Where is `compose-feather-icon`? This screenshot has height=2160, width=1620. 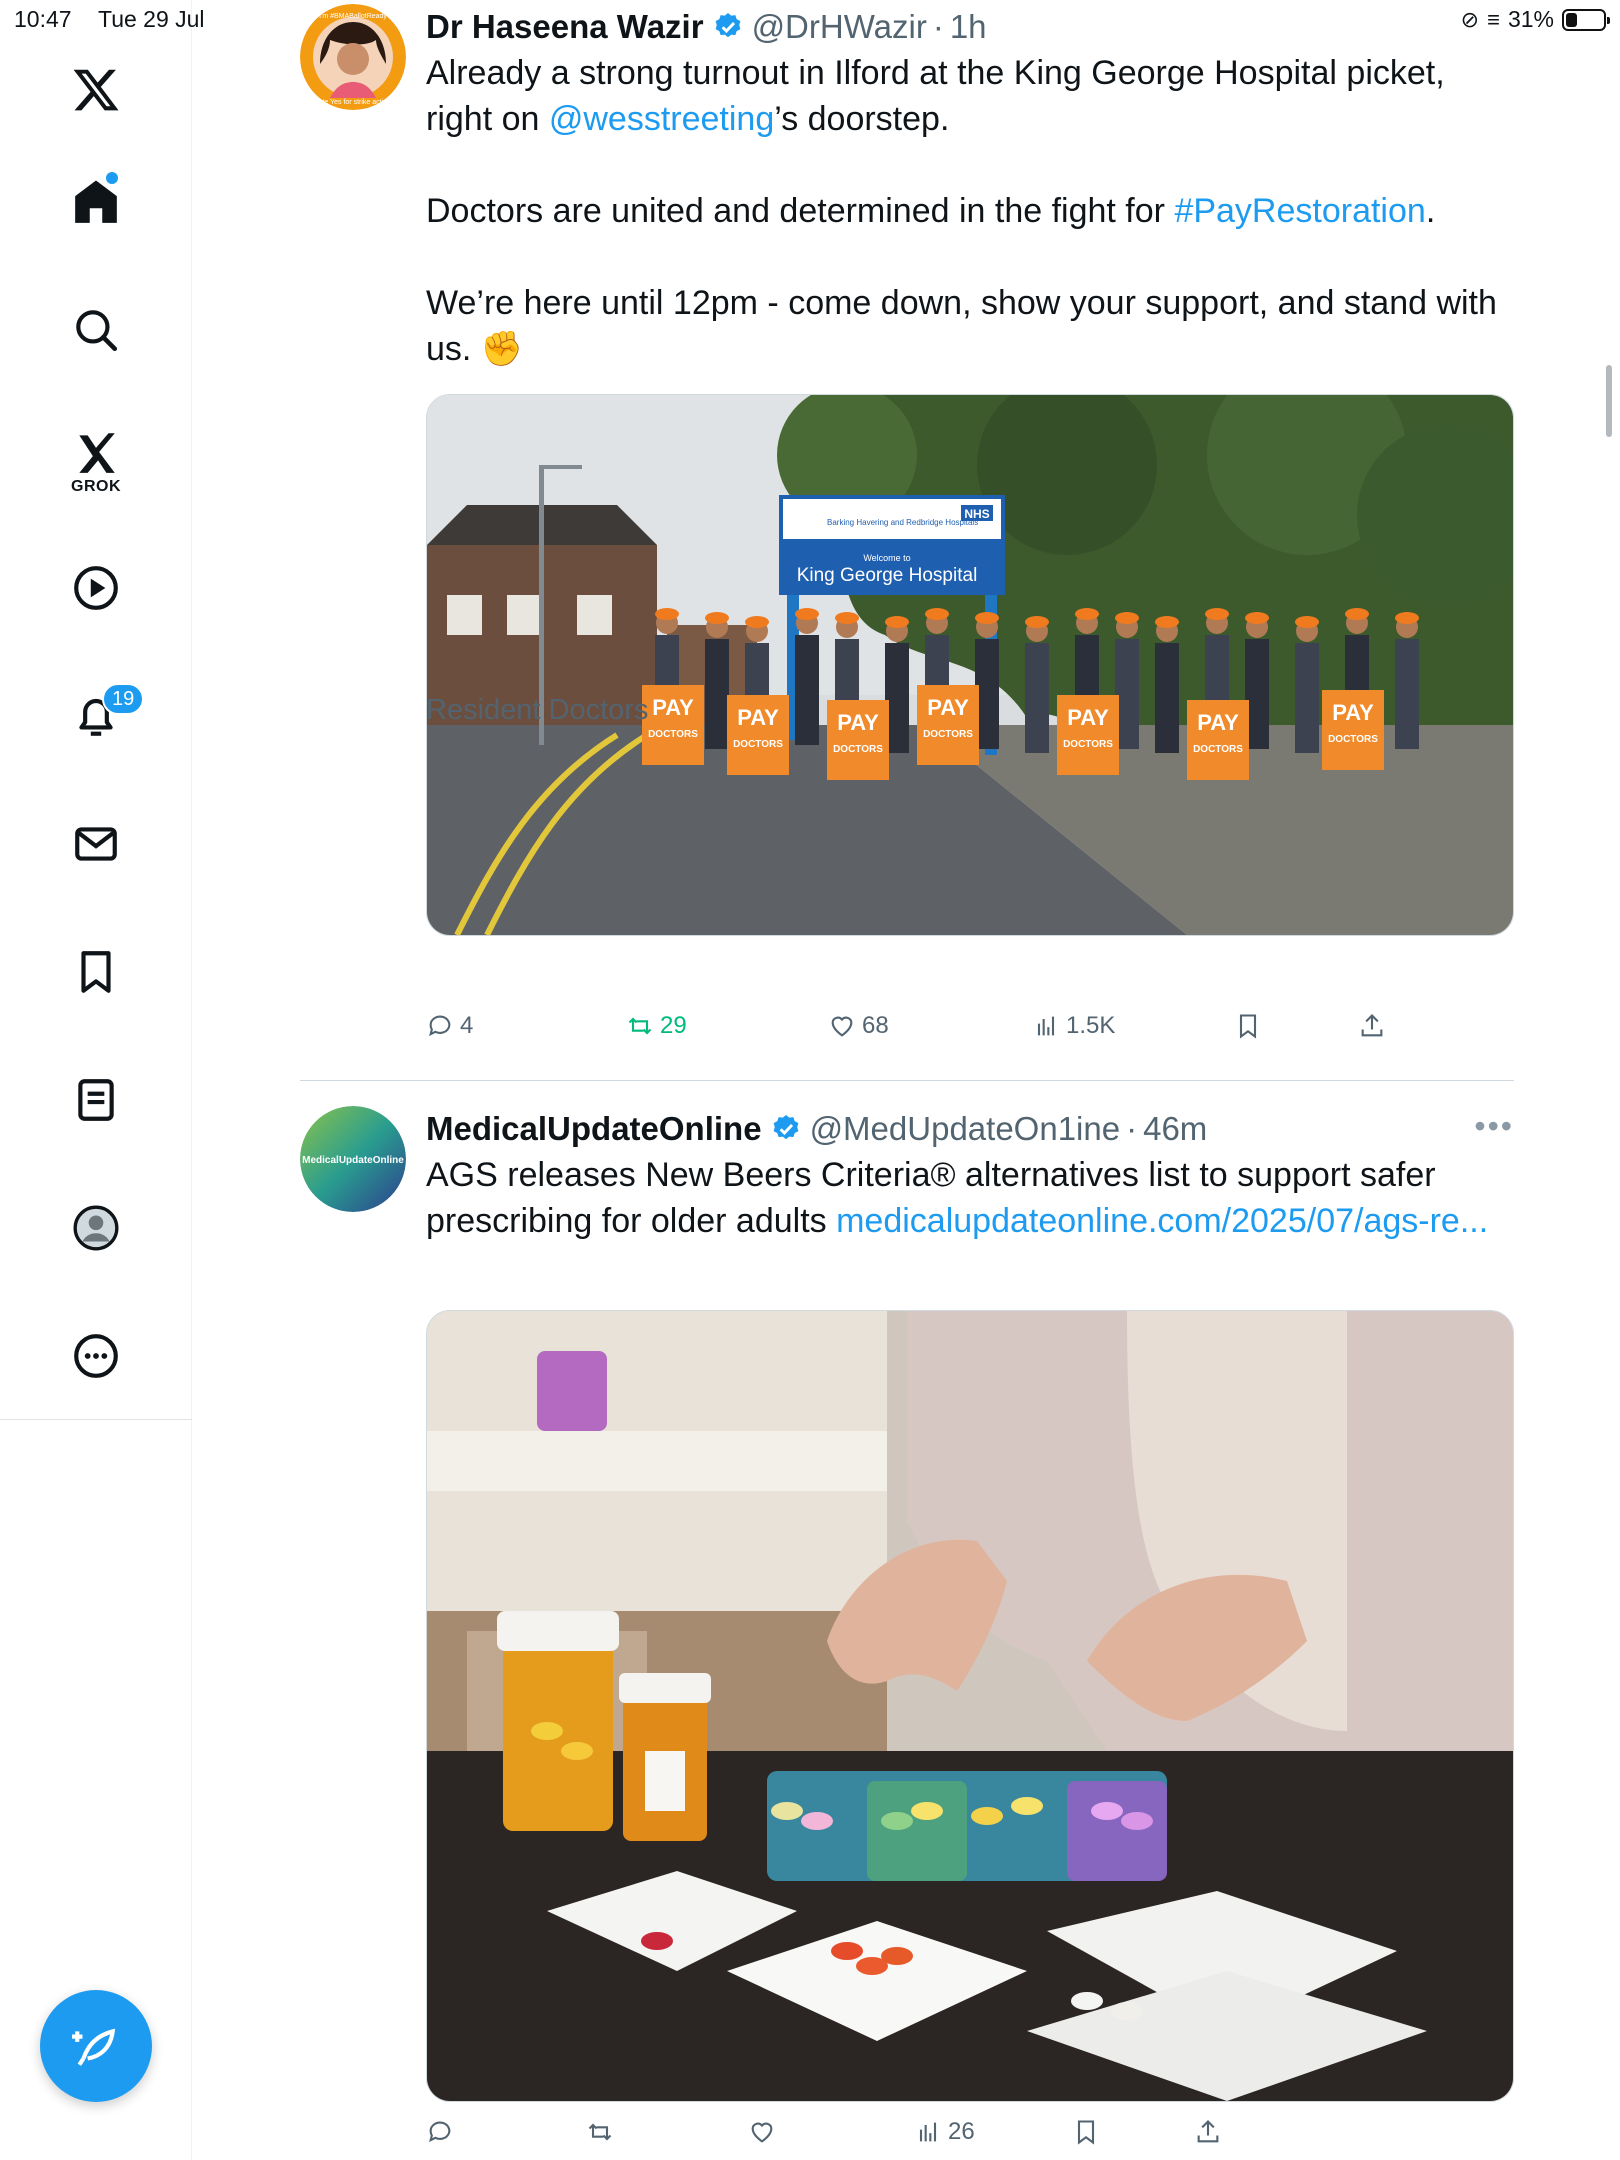
compose-feather-icon is located at coordinates (94, 2047).